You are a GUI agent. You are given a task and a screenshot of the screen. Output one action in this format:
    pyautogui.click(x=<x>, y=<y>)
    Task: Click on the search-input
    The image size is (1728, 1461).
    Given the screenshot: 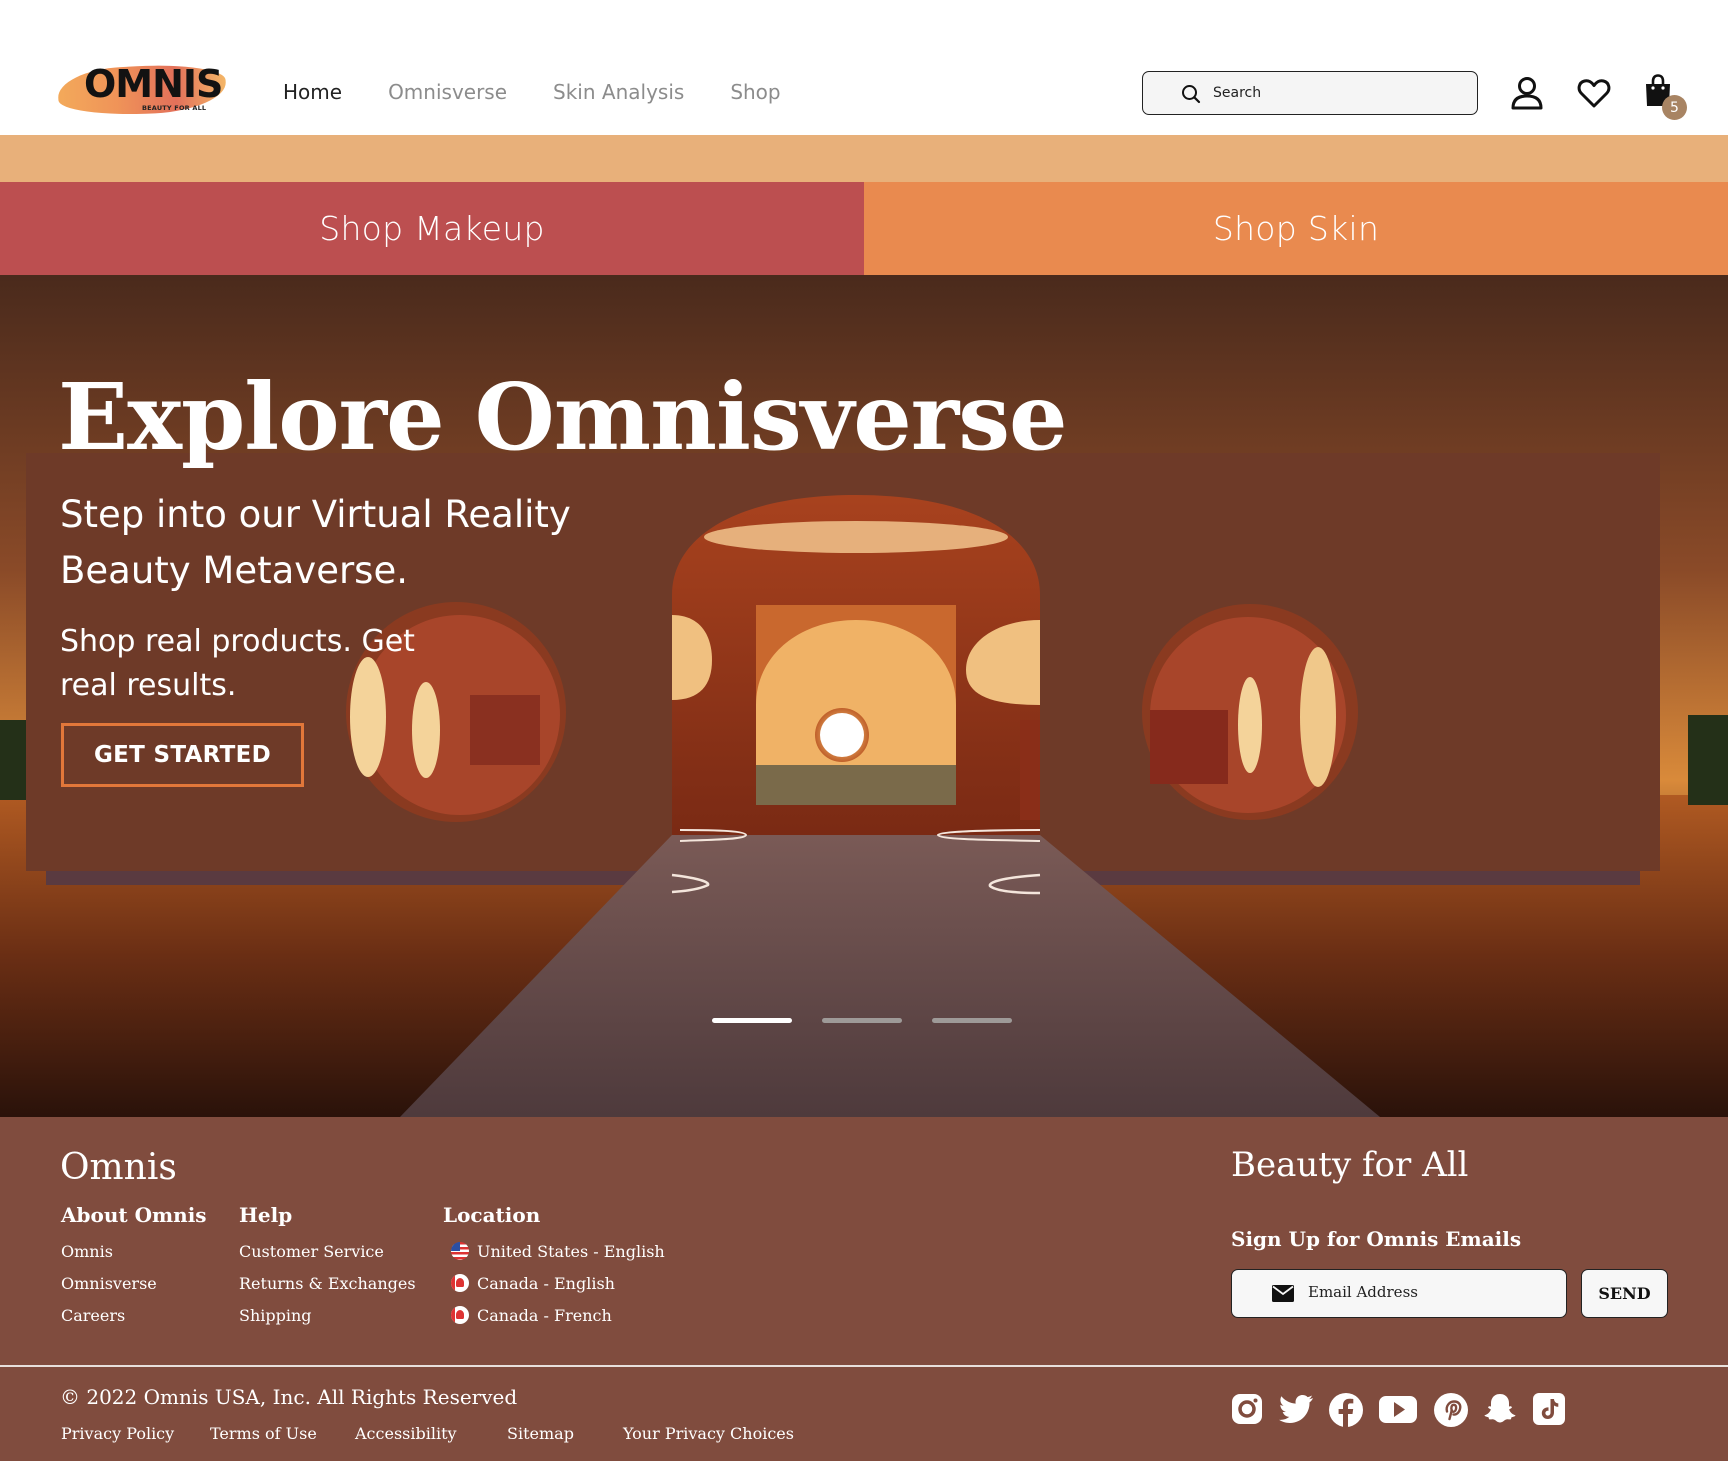 What is the action you would take?
    pyautogui.click(x=1323, y=93)
    